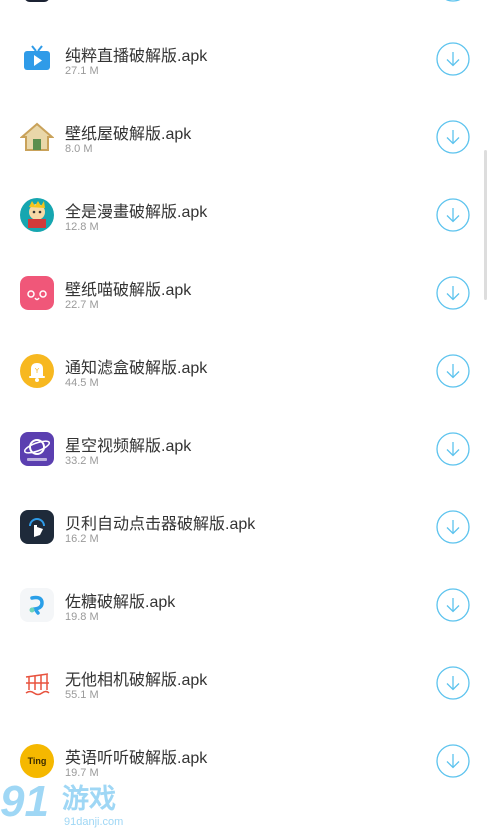  I want to click on app-size: 33.2 M, so click(82, 461).